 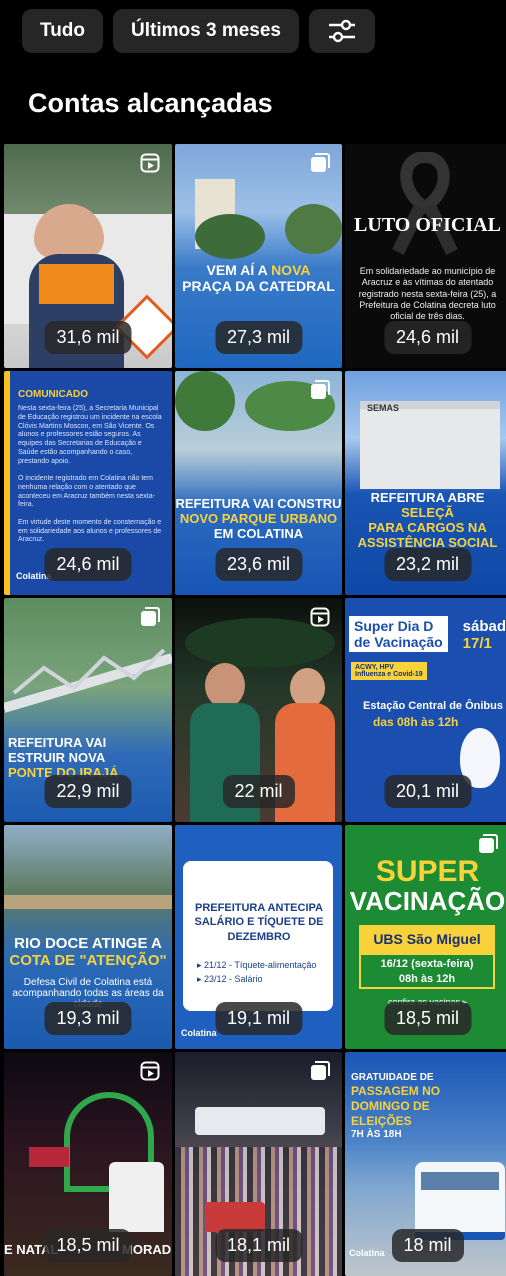 What do you see at coordinates (258, 337) in the screenshot?
I see `reach-count: 27,3 mil` at bounding box center [258, 337].